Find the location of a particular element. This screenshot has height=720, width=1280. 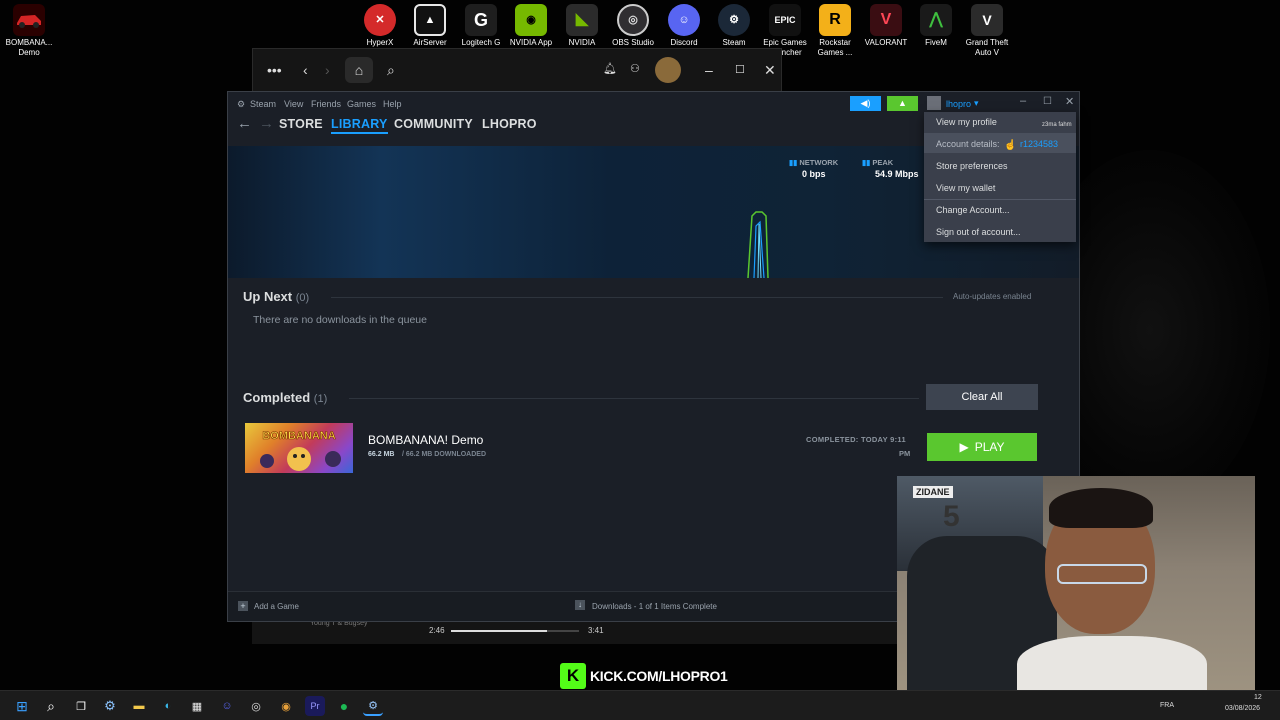

completed-time: COMPLETED: TODAY 9:11 is located at coordinates (856, 439).